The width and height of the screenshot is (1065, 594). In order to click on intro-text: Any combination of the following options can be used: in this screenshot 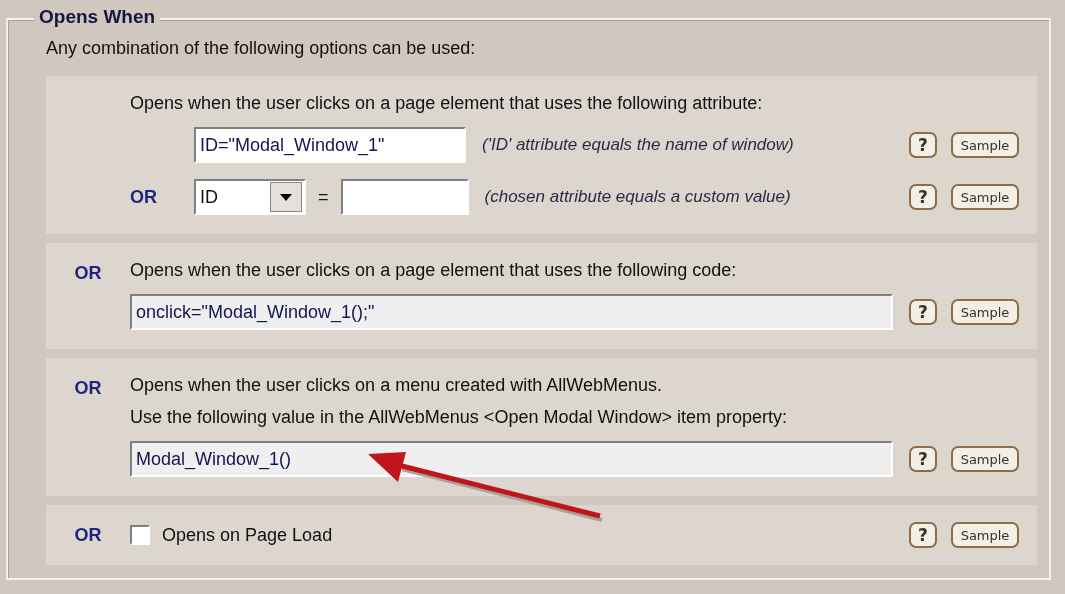, I will do `click(261, 48)`.